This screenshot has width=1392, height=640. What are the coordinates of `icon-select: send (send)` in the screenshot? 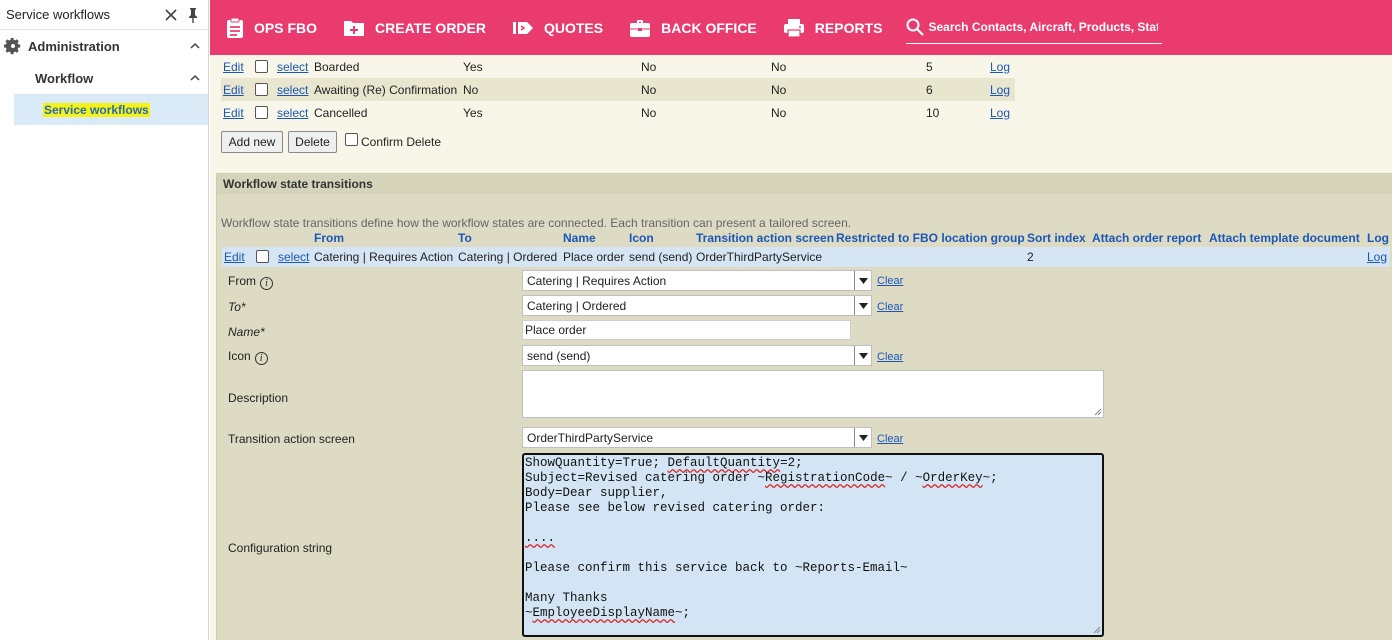 It's located at (697, 355).